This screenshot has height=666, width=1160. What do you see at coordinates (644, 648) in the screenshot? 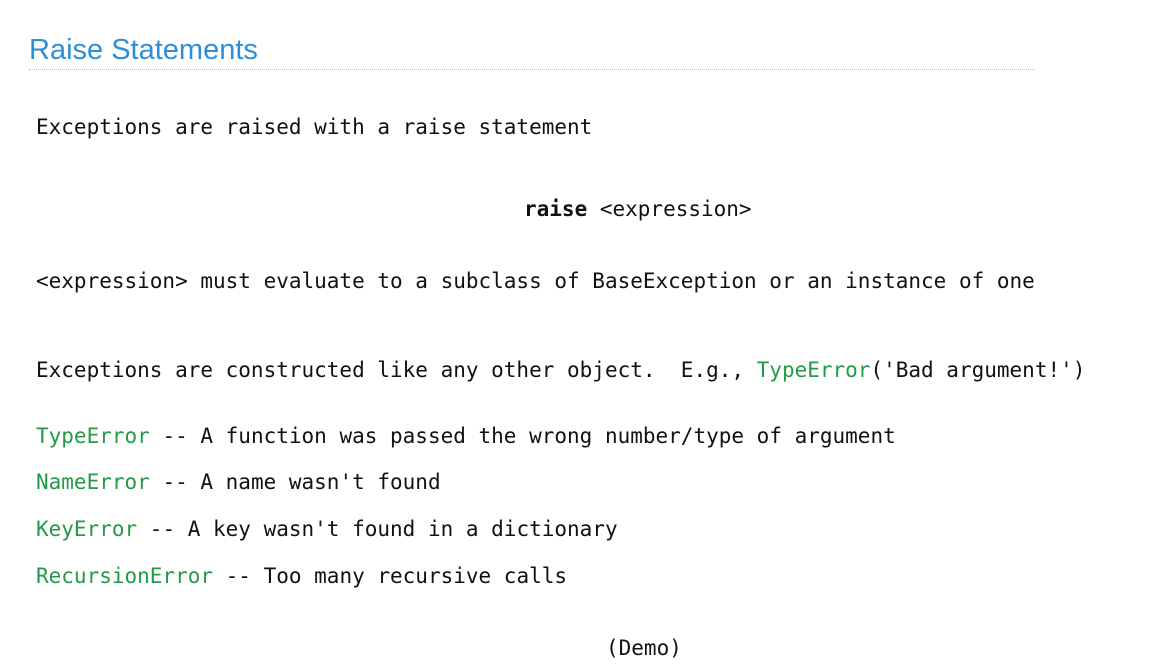
I see `demo-label: (Demo)` at bounding box center [644, 648].